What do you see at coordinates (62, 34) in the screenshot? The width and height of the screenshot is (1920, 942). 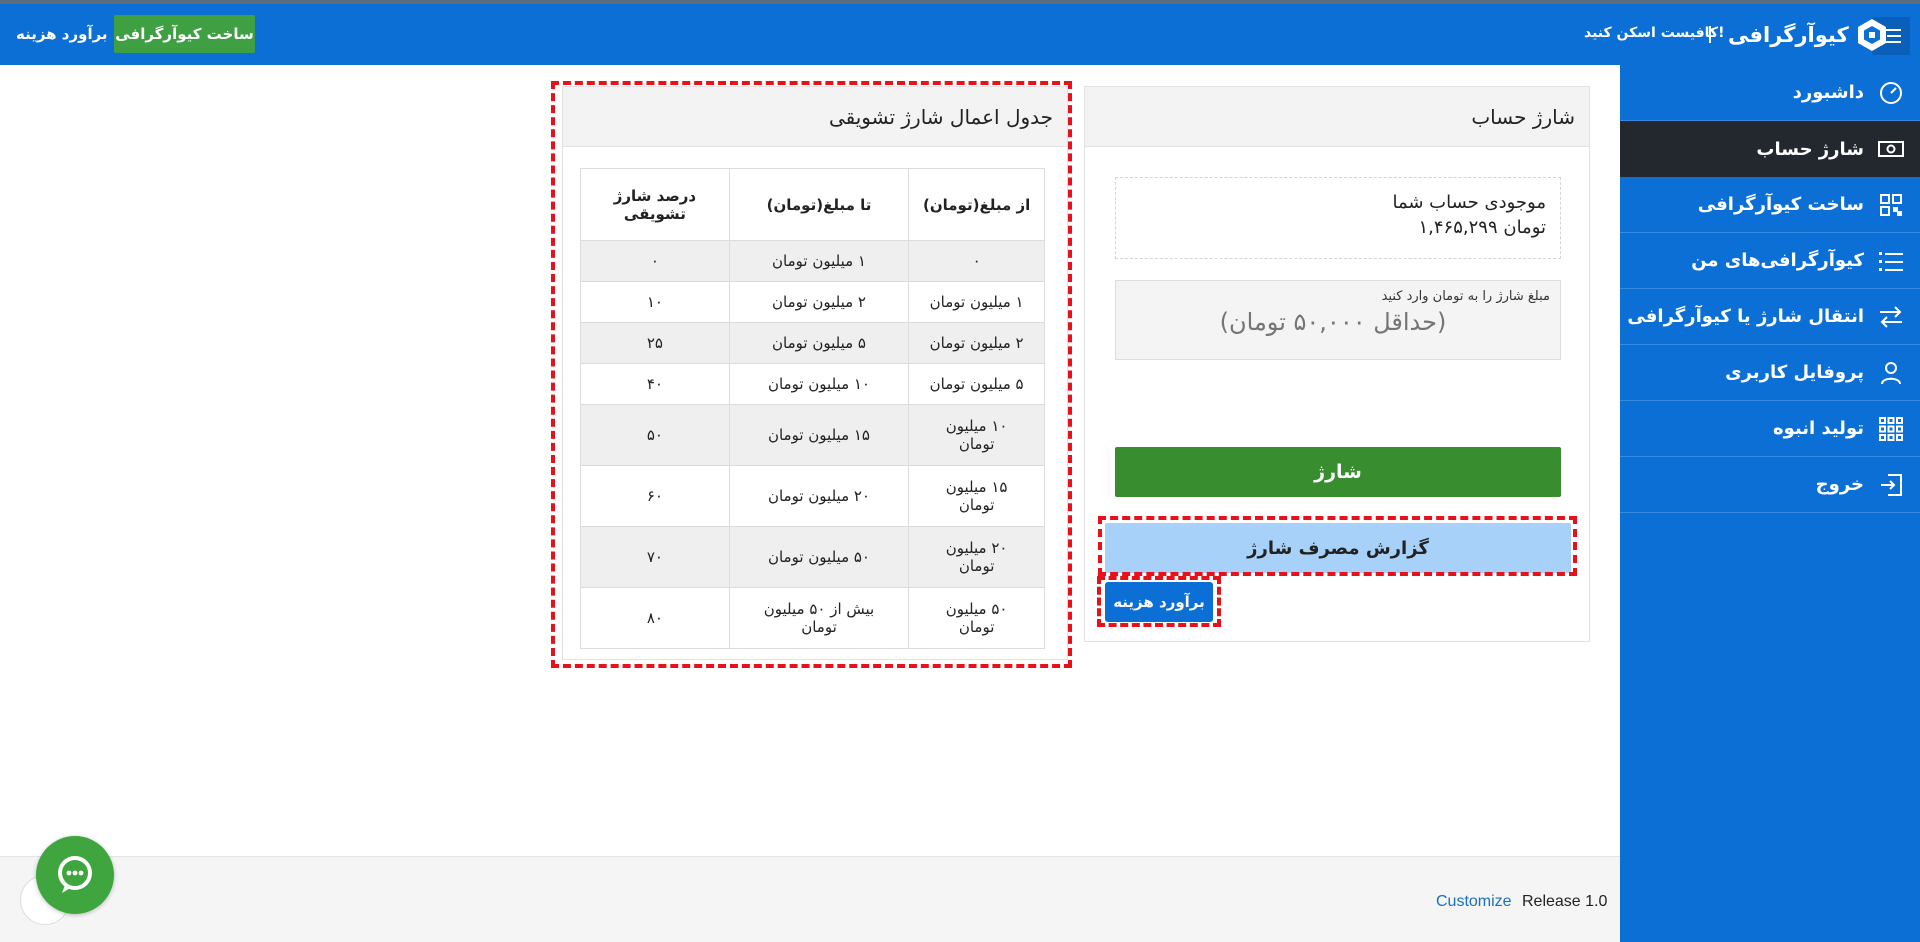 I see `estimate-link: برآورد هزینه` at bounding box center [62, 34].